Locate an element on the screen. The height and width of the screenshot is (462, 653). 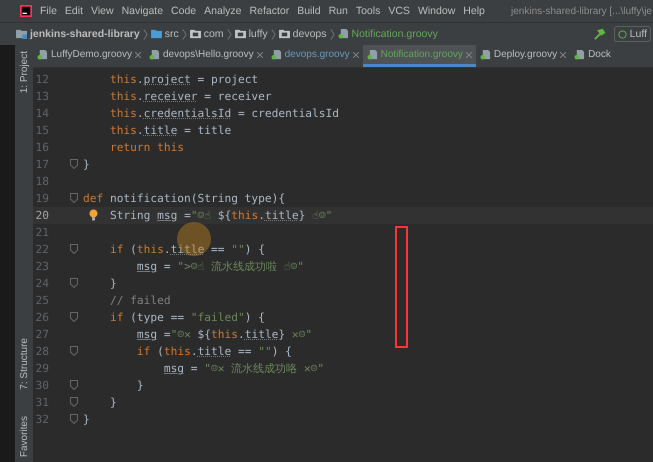
window-title: jenkins-shared-library [...\luffy\je is located at coordinates (582, 11).